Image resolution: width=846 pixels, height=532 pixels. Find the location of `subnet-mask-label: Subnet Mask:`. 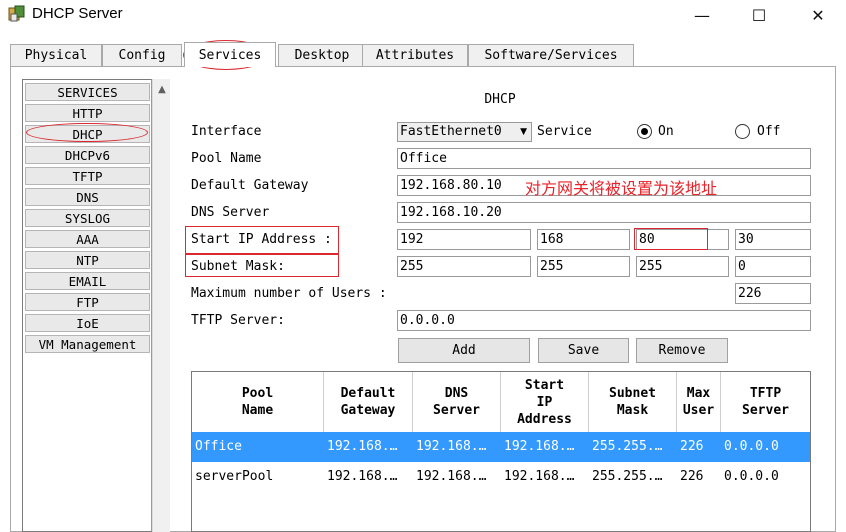

subnet-mask-label: Subnet Mask: is located at coordinates (238, 266).